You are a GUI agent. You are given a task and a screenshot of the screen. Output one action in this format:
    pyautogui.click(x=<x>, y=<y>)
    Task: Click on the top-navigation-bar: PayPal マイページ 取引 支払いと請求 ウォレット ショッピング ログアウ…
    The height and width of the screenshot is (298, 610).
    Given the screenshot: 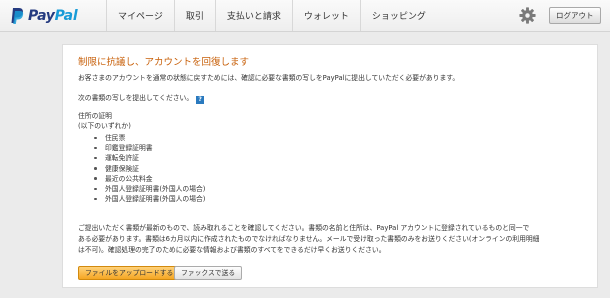 What is the action you would take?
    pyautogui.click(x=305, y=16)
    